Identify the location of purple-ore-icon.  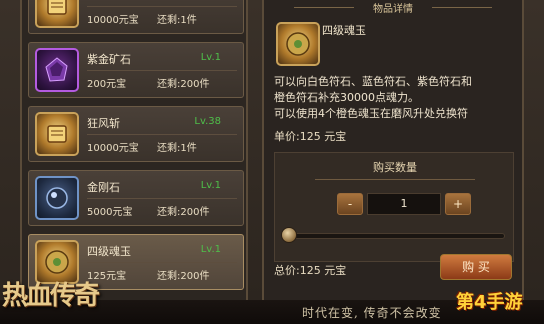
(57, 70).